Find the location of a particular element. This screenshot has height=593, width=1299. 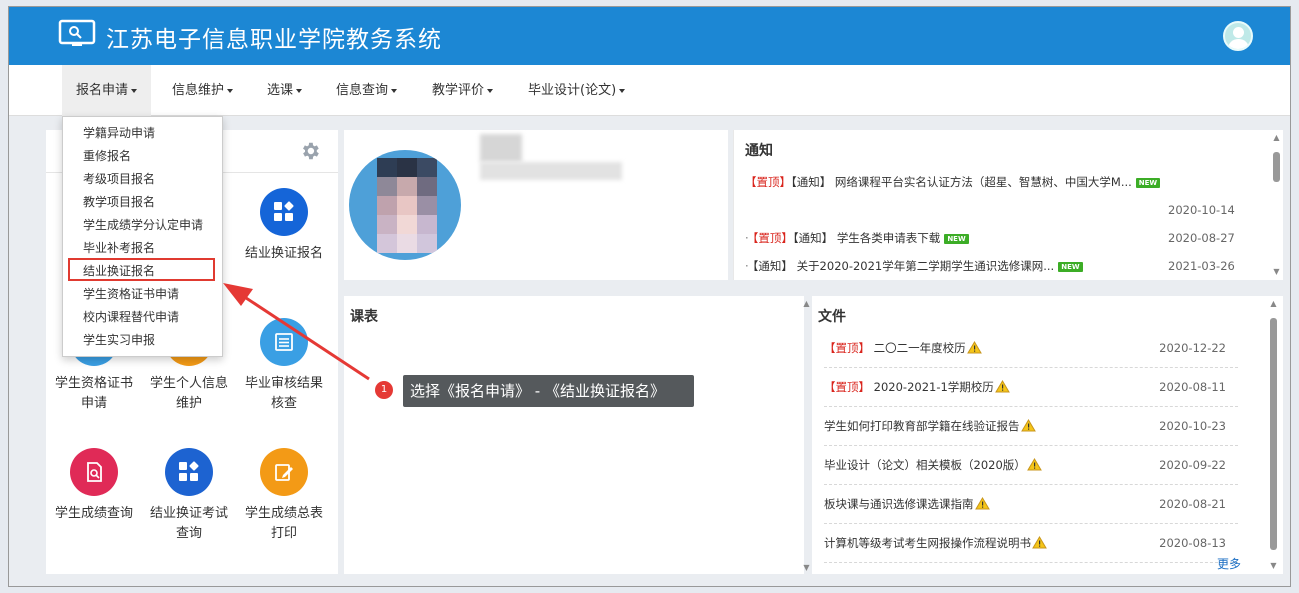

menu-item-qualification-cert: 学生资格证书申请 is located at coordinates (131, 294).